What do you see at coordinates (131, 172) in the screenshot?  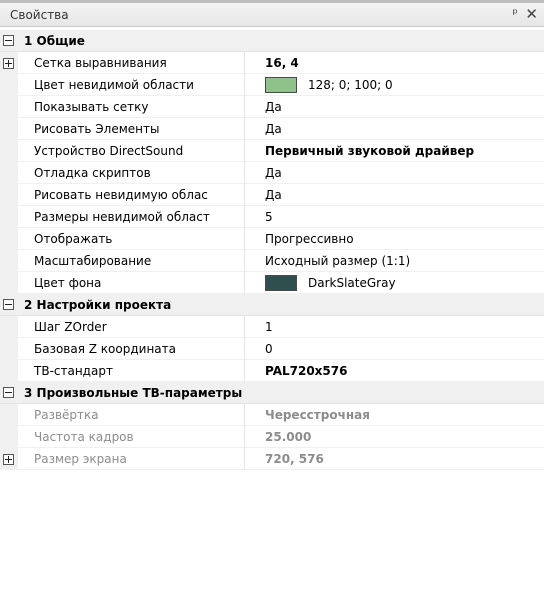 I see `property-name: Отладка скриптов` at bounding box center [131, 172].